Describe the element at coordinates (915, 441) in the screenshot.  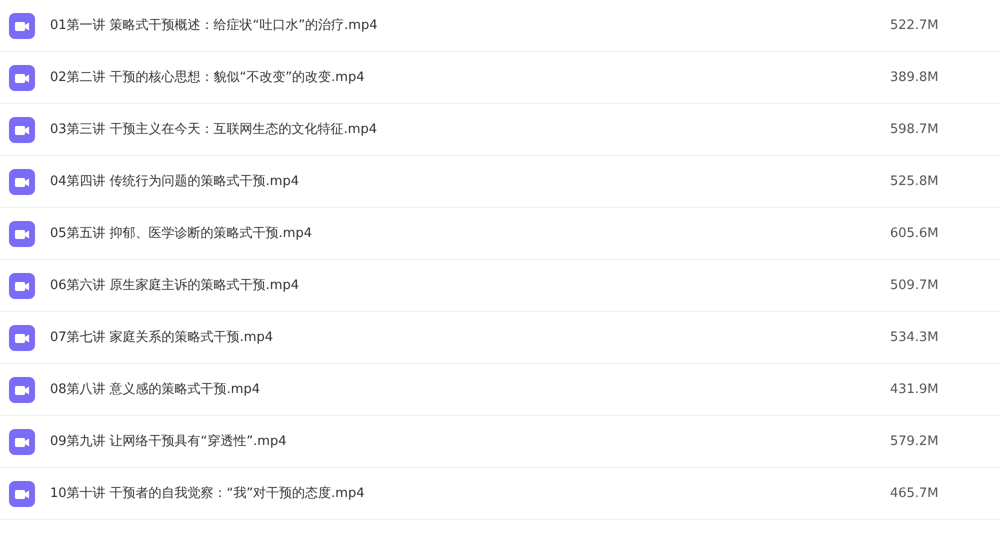
I see `file-size: 579.2M` at that location.